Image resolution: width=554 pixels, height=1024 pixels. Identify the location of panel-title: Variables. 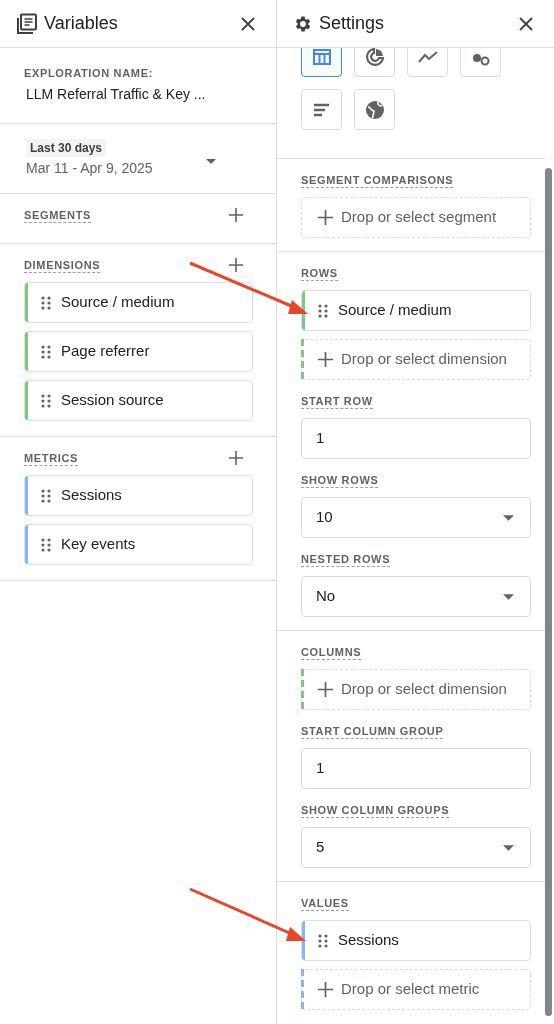
(81, 23).